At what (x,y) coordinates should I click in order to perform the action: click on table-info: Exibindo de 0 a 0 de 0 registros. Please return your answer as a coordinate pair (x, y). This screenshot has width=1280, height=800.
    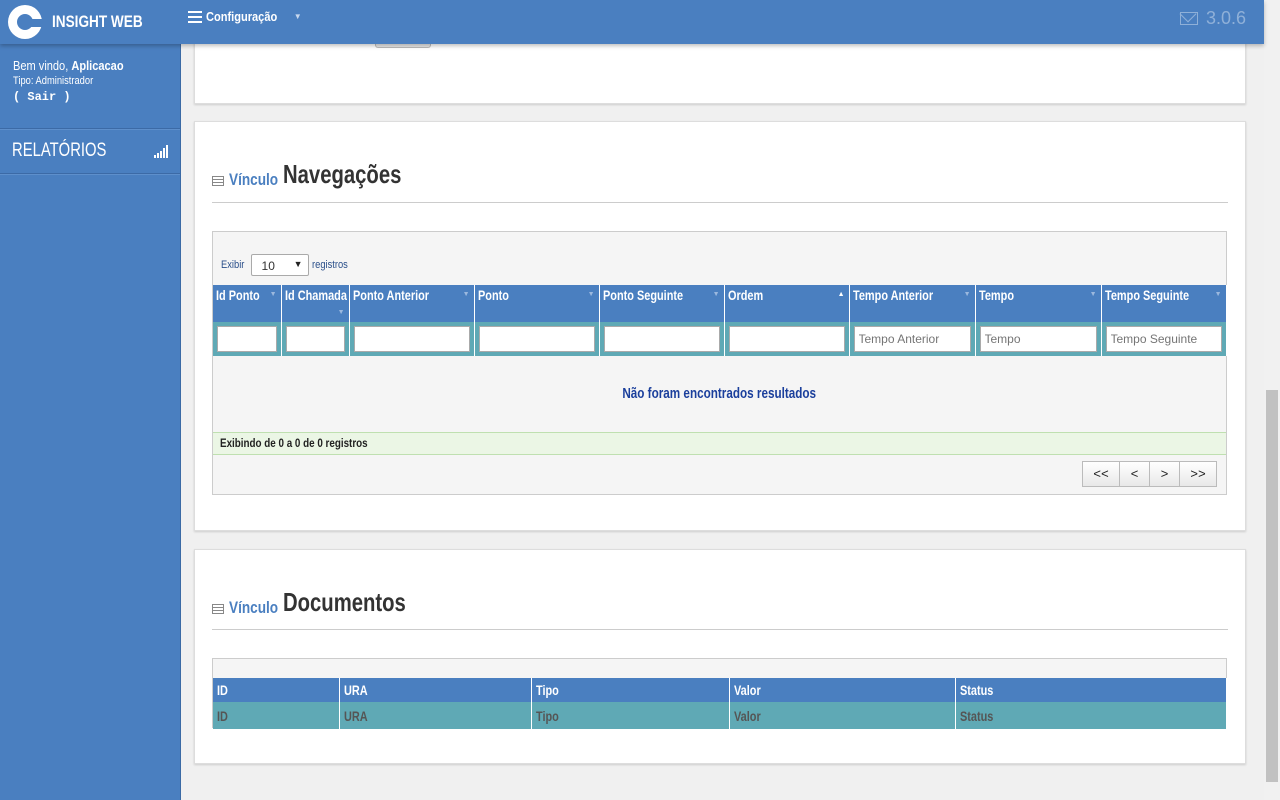
    Looking at the image, I should click on (719, 443).